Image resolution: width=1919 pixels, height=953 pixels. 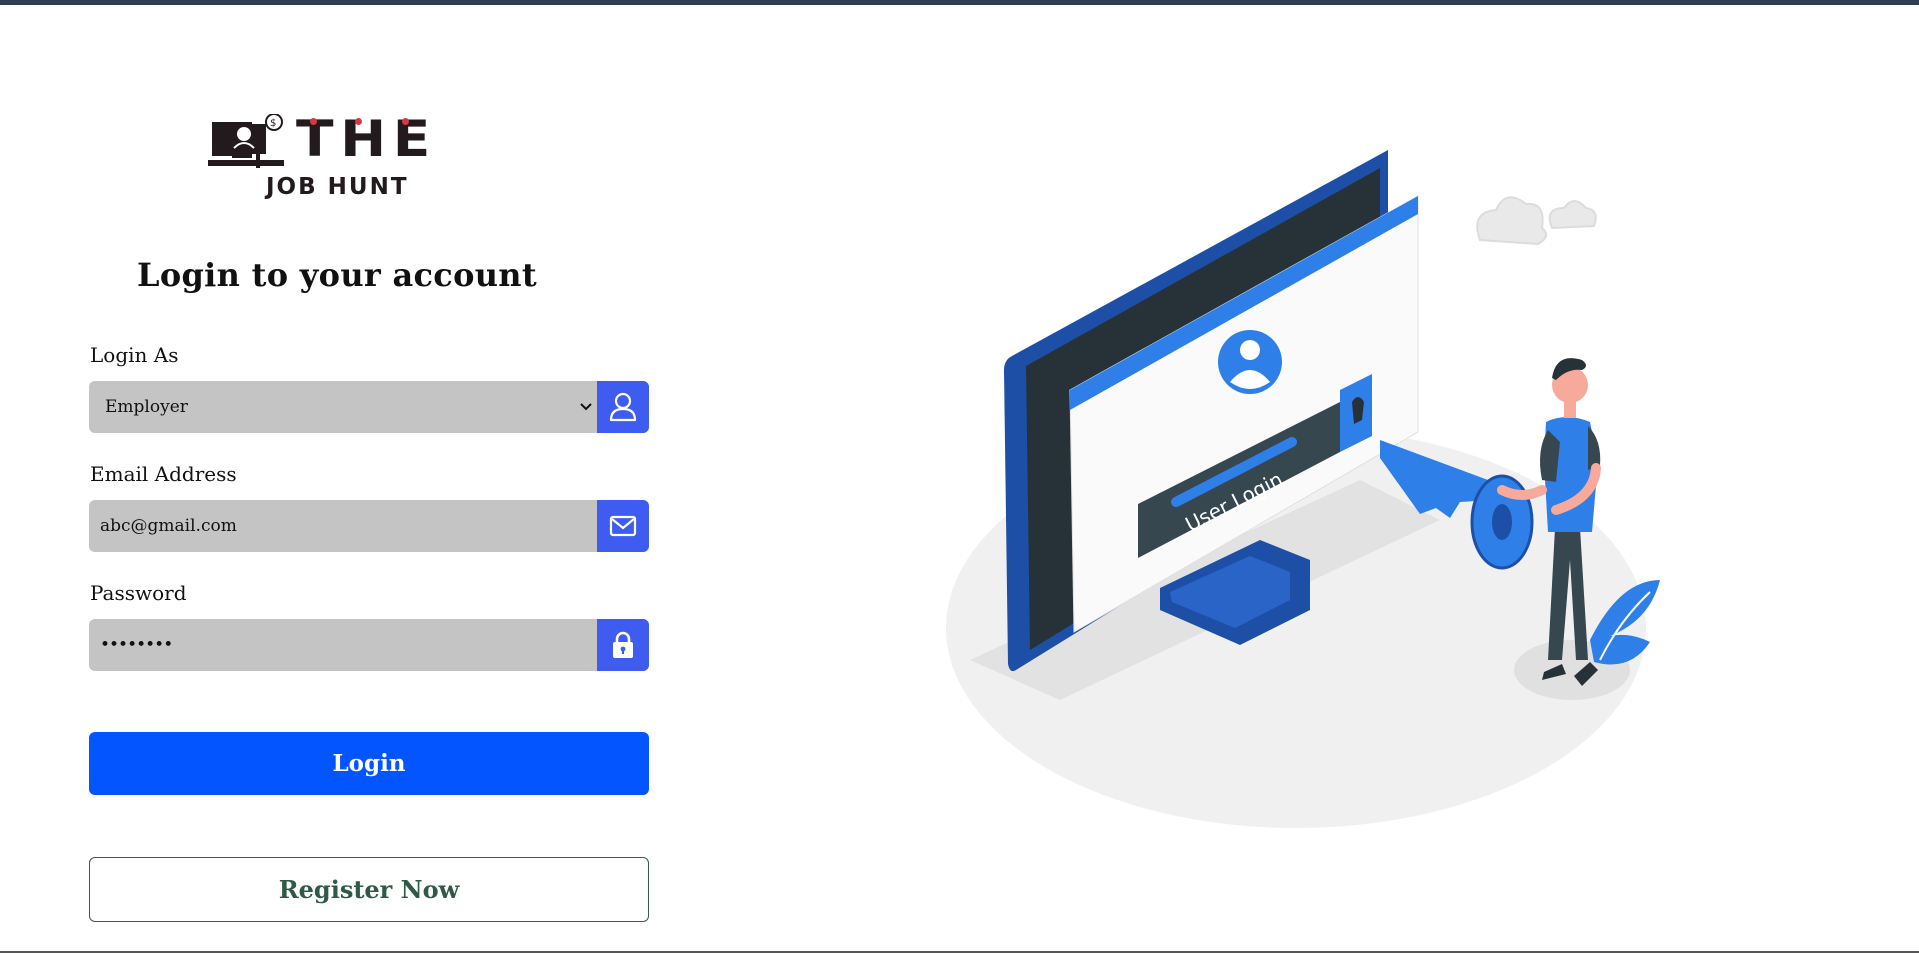 What do you see at coordinates (369, 526) in the screenshot?
I see `email-field: abc@gmail.com` at bounding box center [369, 526].